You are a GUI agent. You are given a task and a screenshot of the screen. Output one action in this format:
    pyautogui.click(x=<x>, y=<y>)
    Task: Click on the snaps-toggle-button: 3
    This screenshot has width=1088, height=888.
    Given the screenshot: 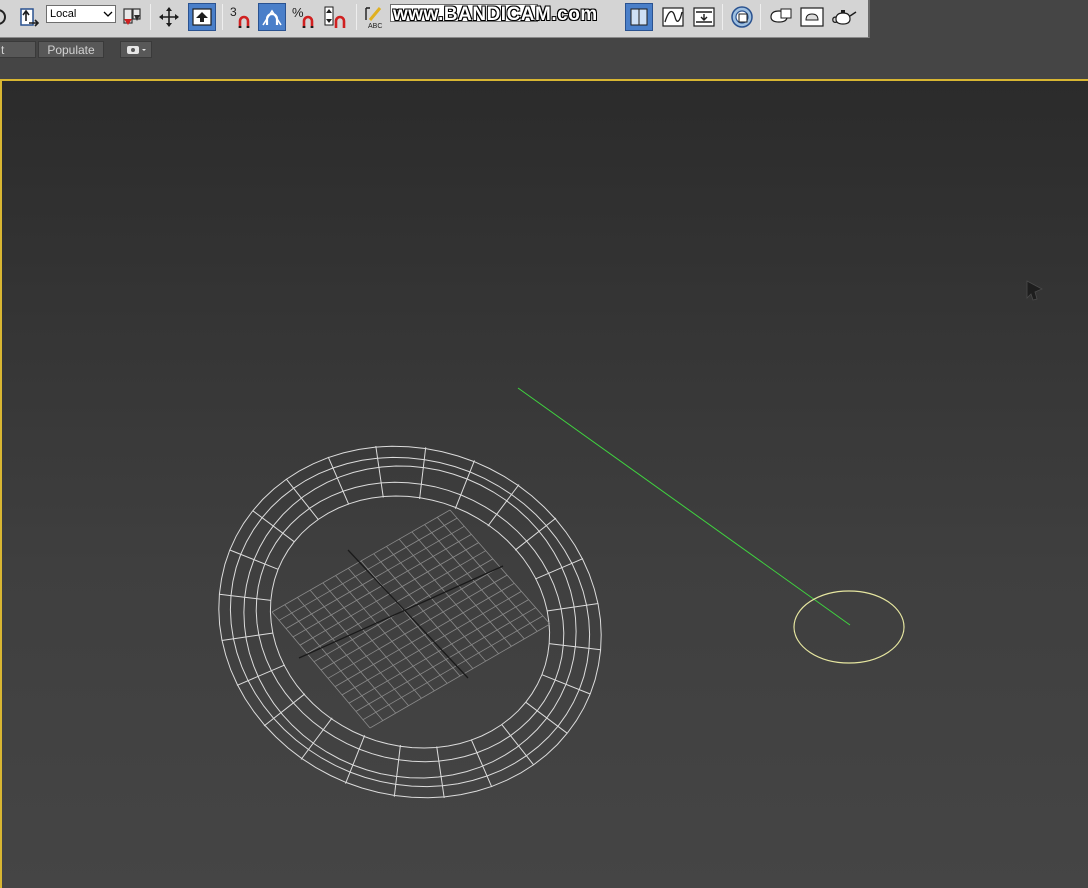 What is the action you would take?
    pyautogui.click(x=240, y=17)
    